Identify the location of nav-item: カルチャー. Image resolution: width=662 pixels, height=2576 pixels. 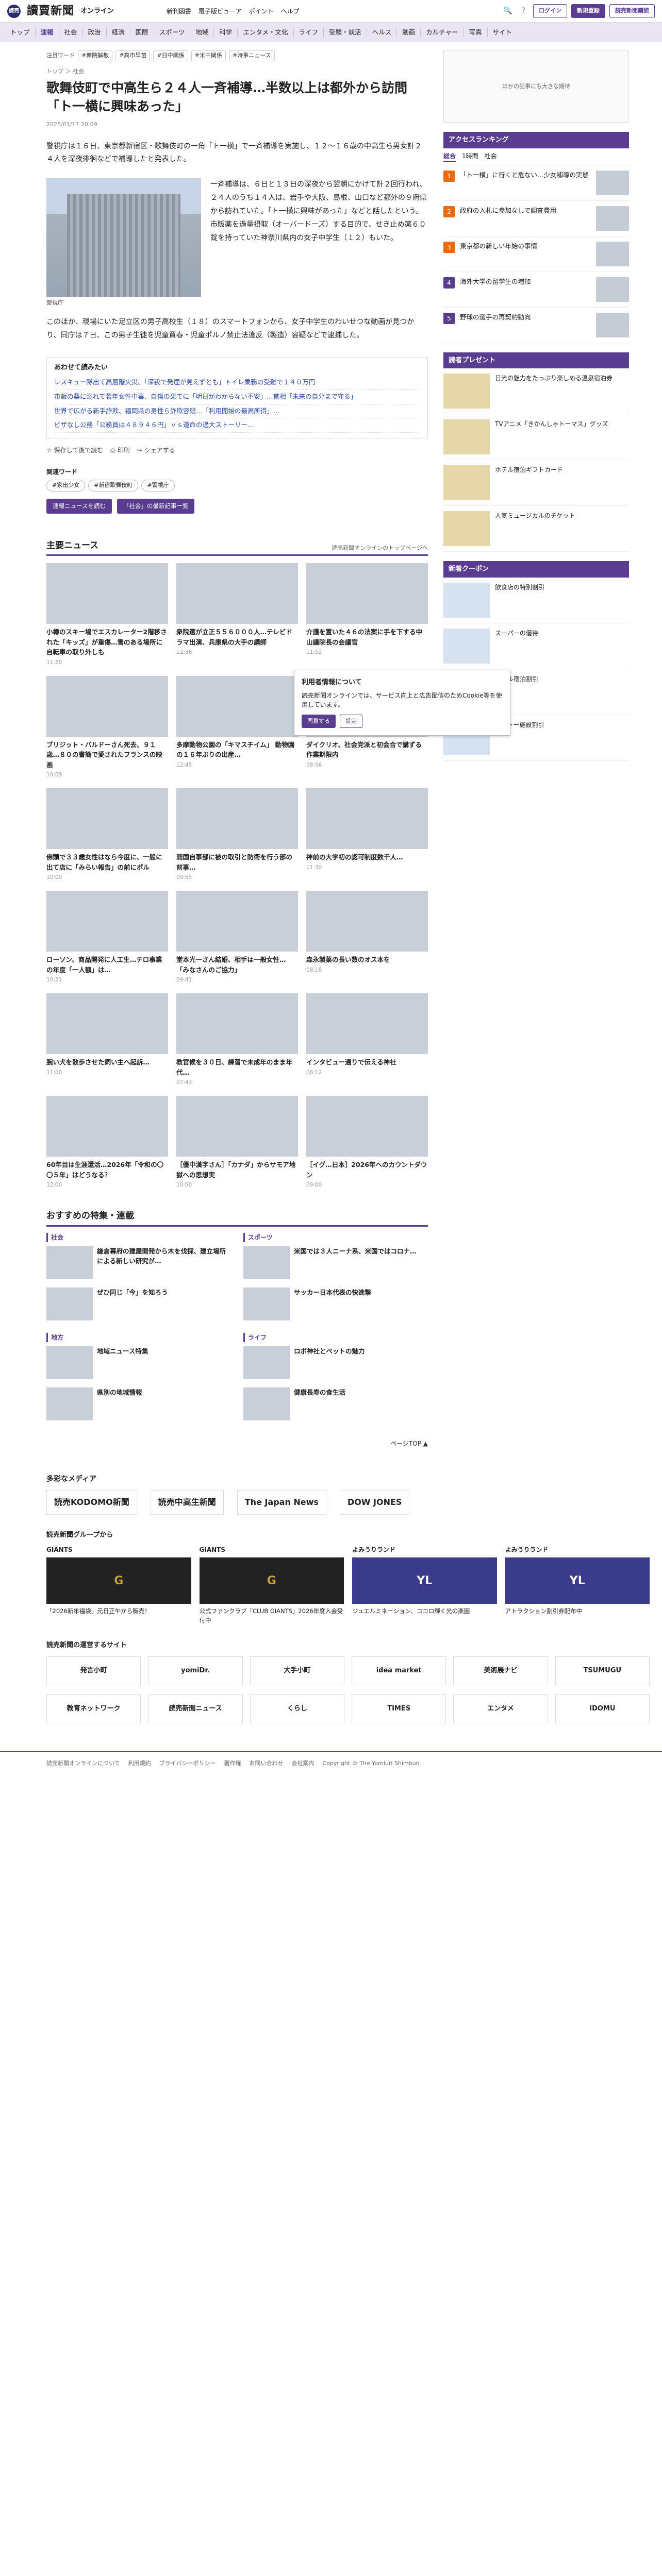
(442, 32).